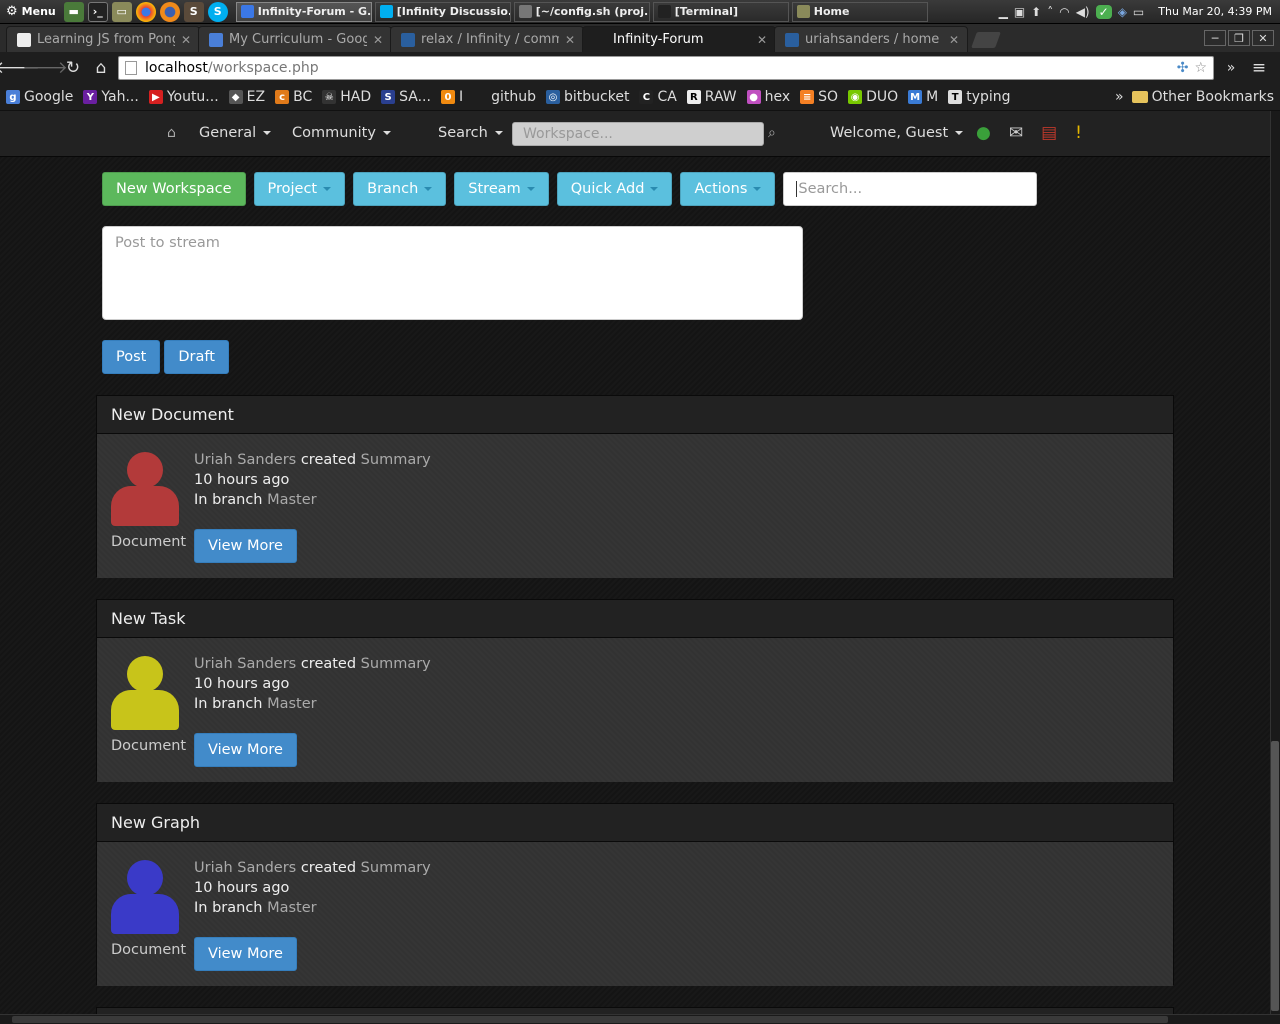 This screenshot has height=1024, width=1280. What do you see at coordinates (470, 133) in the screenshot?
I see `nav-search-dropdown: Search` at bounding box center [470, 133].